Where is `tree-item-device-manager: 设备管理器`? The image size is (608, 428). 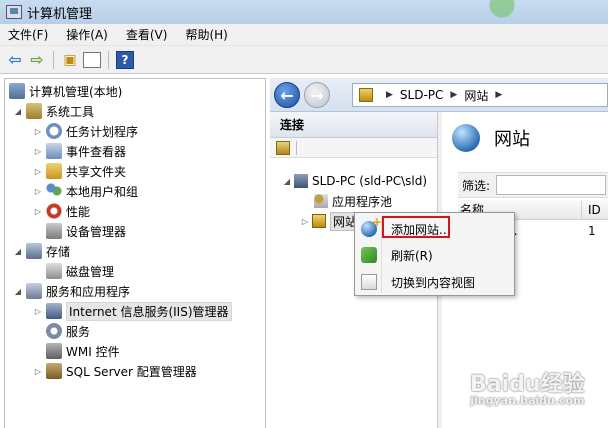
tree-item-device-manager: 设备管理器 is located at coordinates (86, 231).